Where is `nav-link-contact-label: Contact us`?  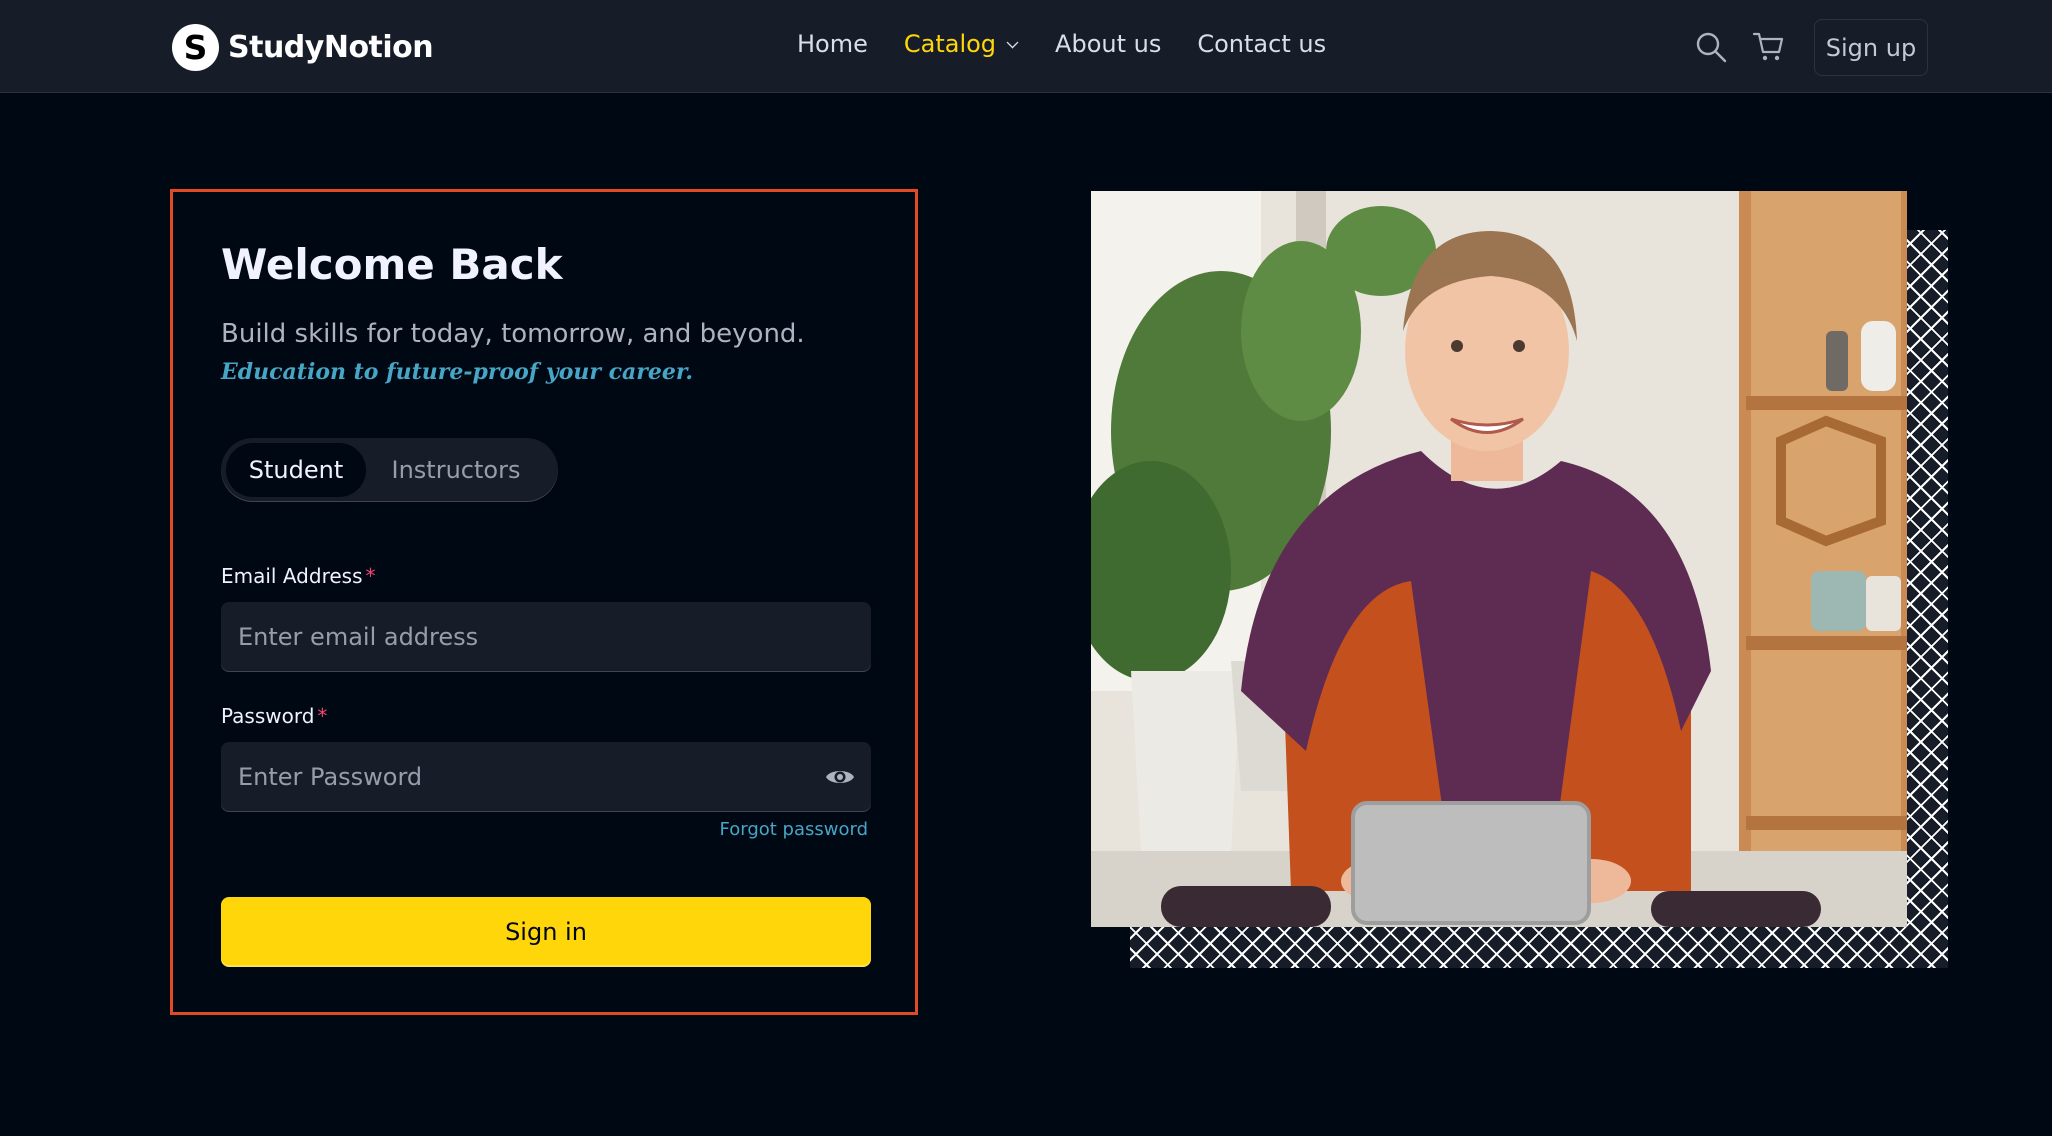
nav-link-contact-label: Contact us is located at coordinates (1262, 44).